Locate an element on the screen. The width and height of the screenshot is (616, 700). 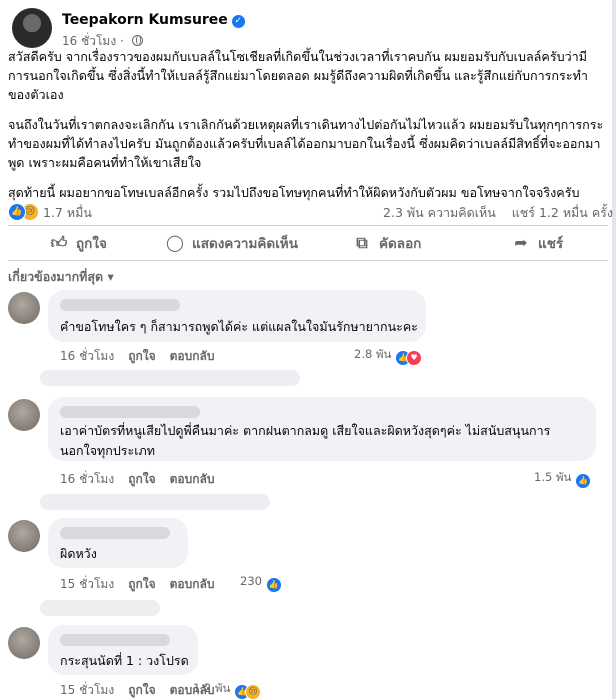
comment-meta: 15 ชั่วโมง ถูกใจ ตอบกลับ is located at coordinates (144, 584).